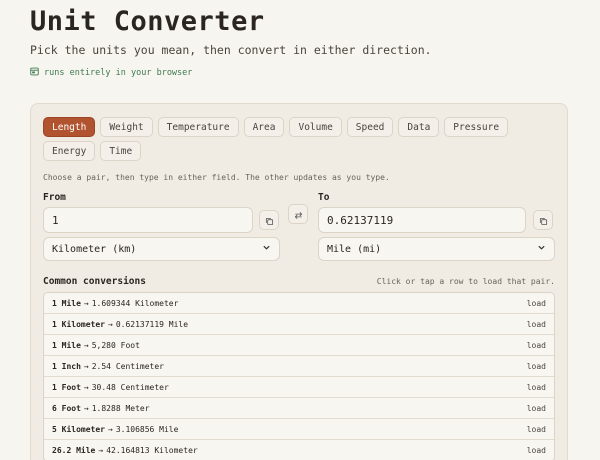 This screenshot has width=600, height=460. I want to click on conversion-row: 1 Kilometer → 0.62137119 Mile load, so click(299, 324).